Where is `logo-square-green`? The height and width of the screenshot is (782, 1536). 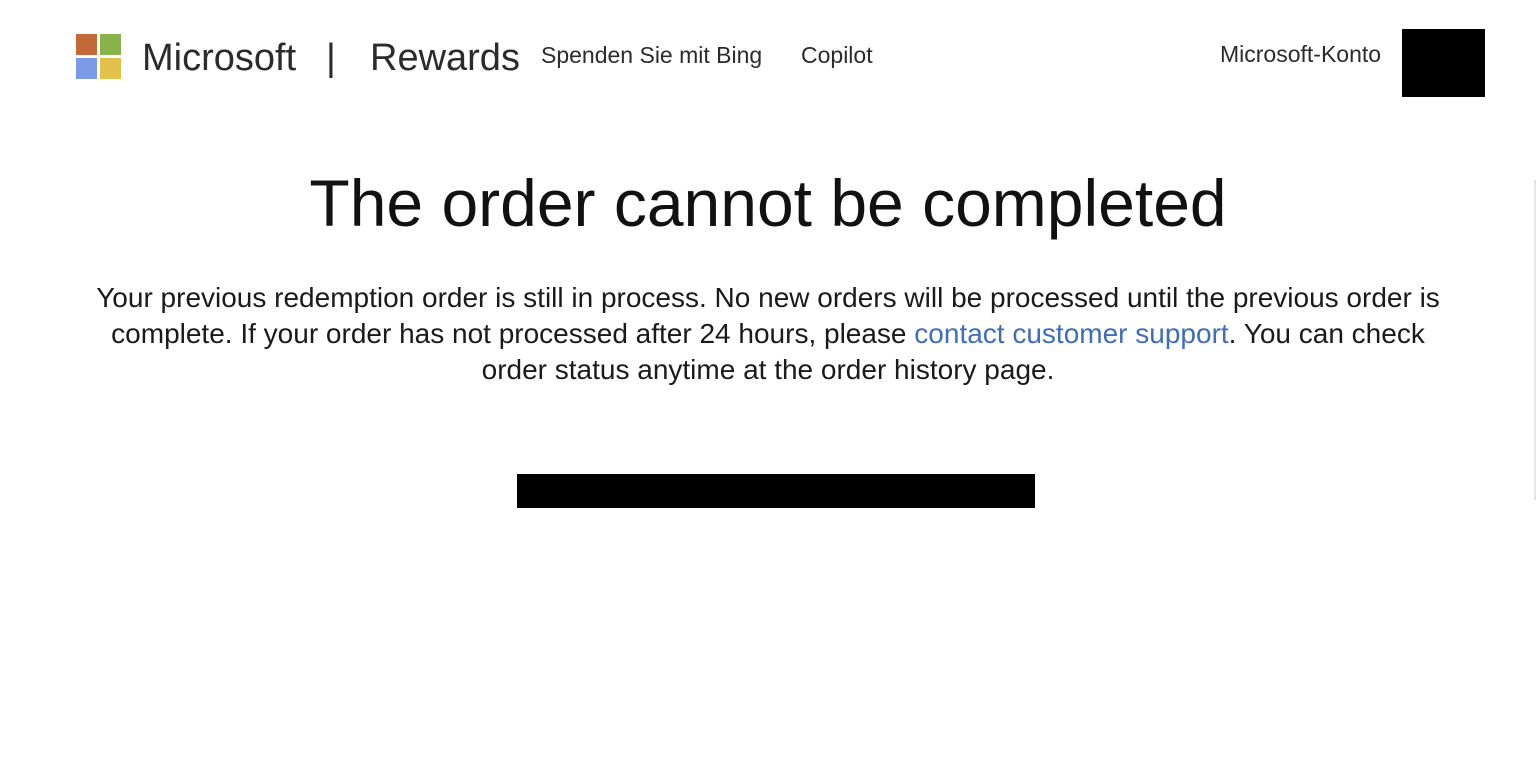 logo-square-green is located at coordinates (110, 44).